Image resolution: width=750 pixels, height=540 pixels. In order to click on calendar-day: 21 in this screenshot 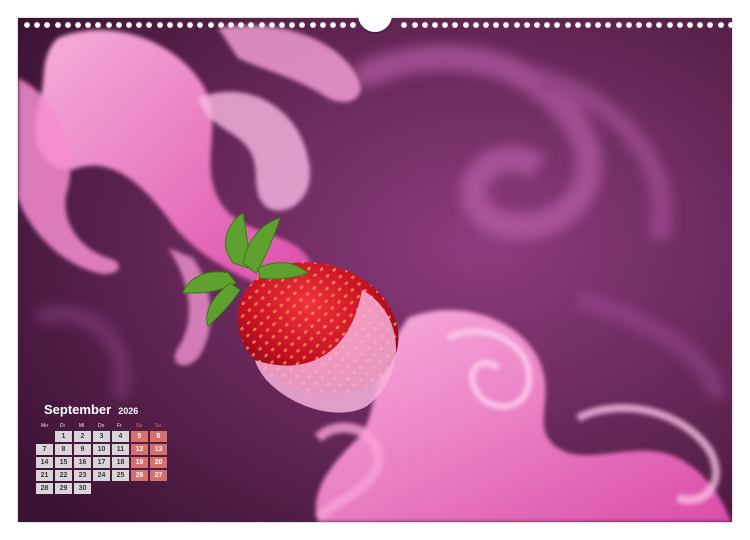, I will do `click(44, 475)`.